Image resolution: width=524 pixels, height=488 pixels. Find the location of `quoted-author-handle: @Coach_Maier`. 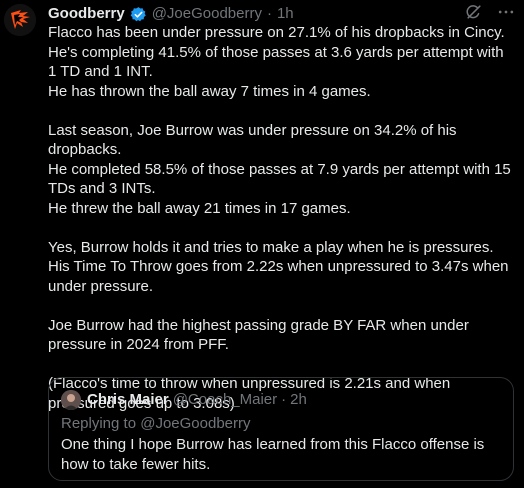

quoted-author-handle: @Coach_Maier is located at coordinates (225, 399).